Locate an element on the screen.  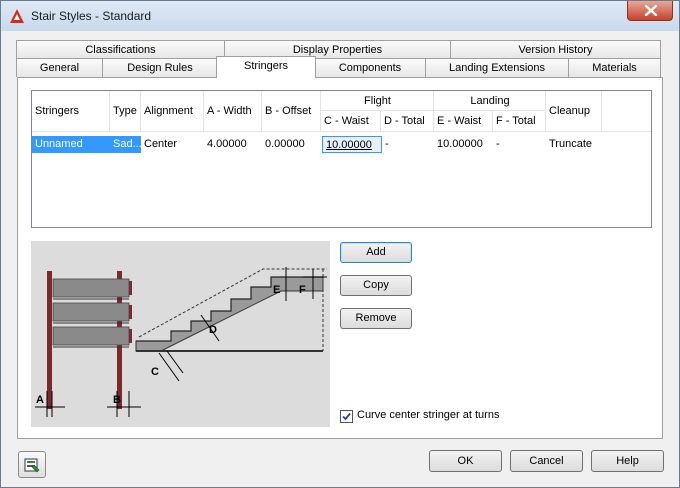
stringer-diagram-drawing: A B C D E F is located at coordinates (181, 342).